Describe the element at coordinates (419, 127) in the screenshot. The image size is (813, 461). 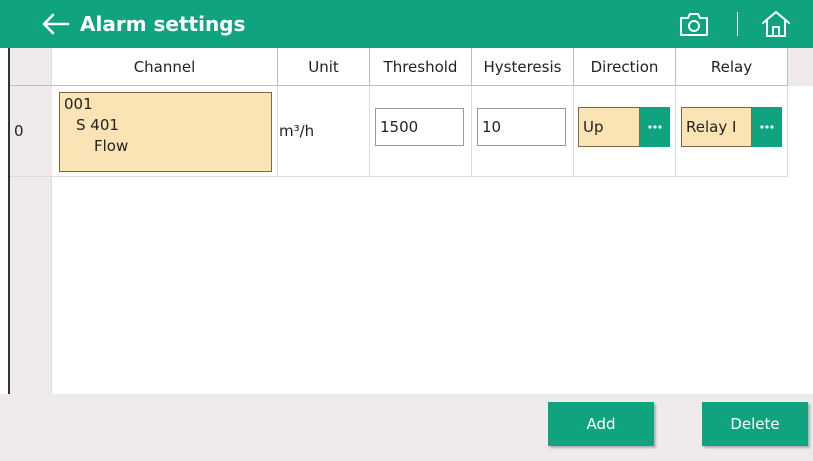
I see `threshold-input: 1500` at that location.